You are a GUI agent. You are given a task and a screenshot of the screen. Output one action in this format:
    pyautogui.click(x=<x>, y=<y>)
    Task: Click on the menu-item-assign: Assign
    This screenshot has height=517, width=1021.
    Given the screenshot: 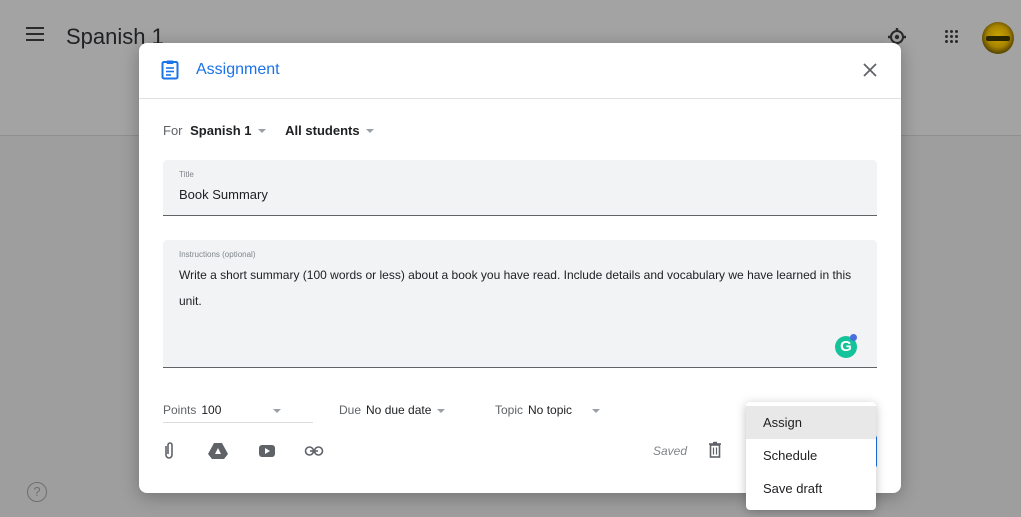 What is the action you would take?
    pyautogui.click(x=811, y=422)
    